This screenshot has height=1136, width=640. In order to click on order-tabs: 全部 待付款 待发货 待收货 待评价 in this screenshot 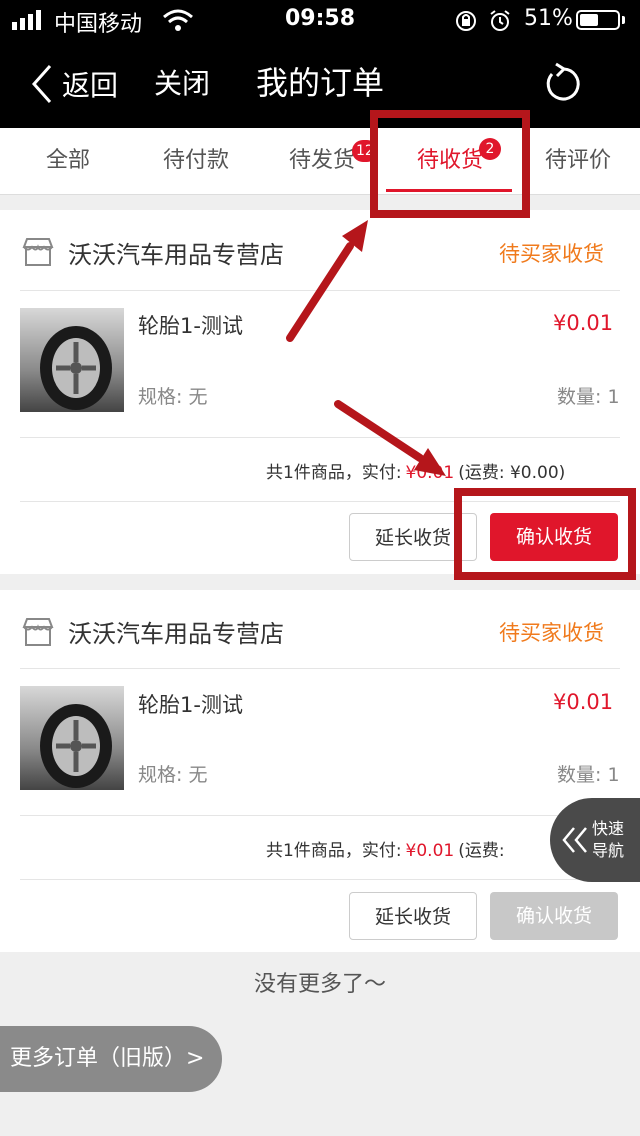, I will do `click(320, 161)`.